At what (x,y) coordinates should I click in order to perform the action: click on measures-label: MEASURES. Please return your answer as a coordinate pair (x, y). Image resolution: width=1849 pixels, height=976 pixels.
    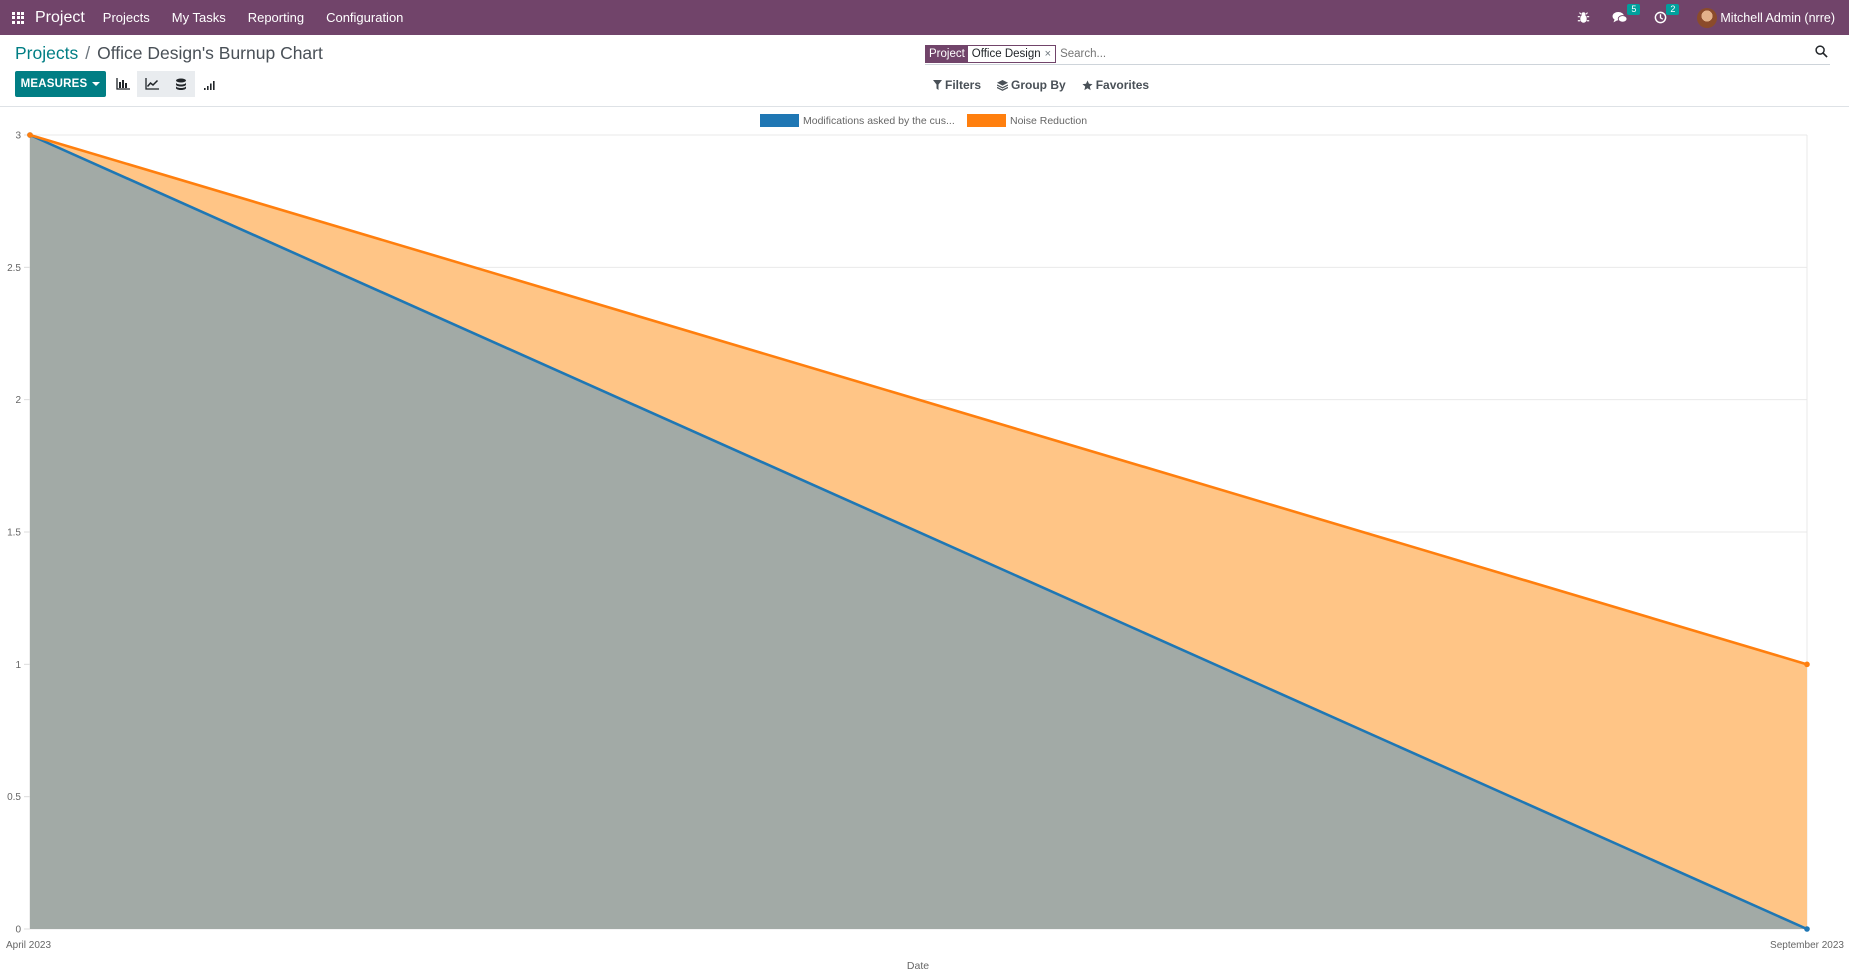
    Looking at the image, I should click on (54, 84).